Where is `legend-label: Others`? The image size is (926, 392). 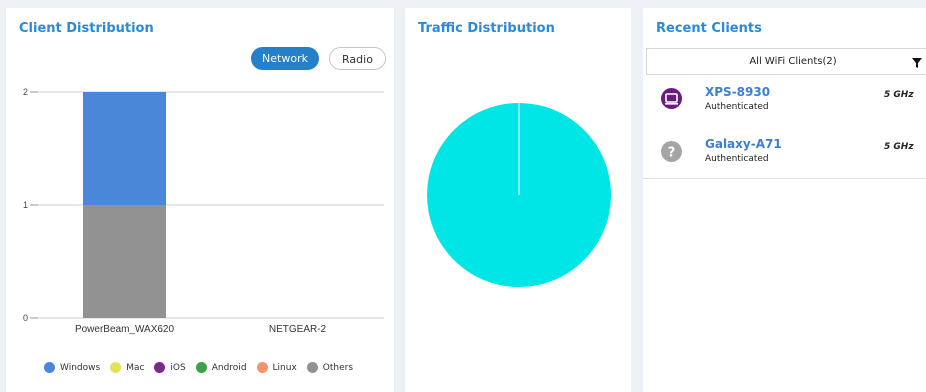 legend-label: Others is located at coordinates (338, 367).